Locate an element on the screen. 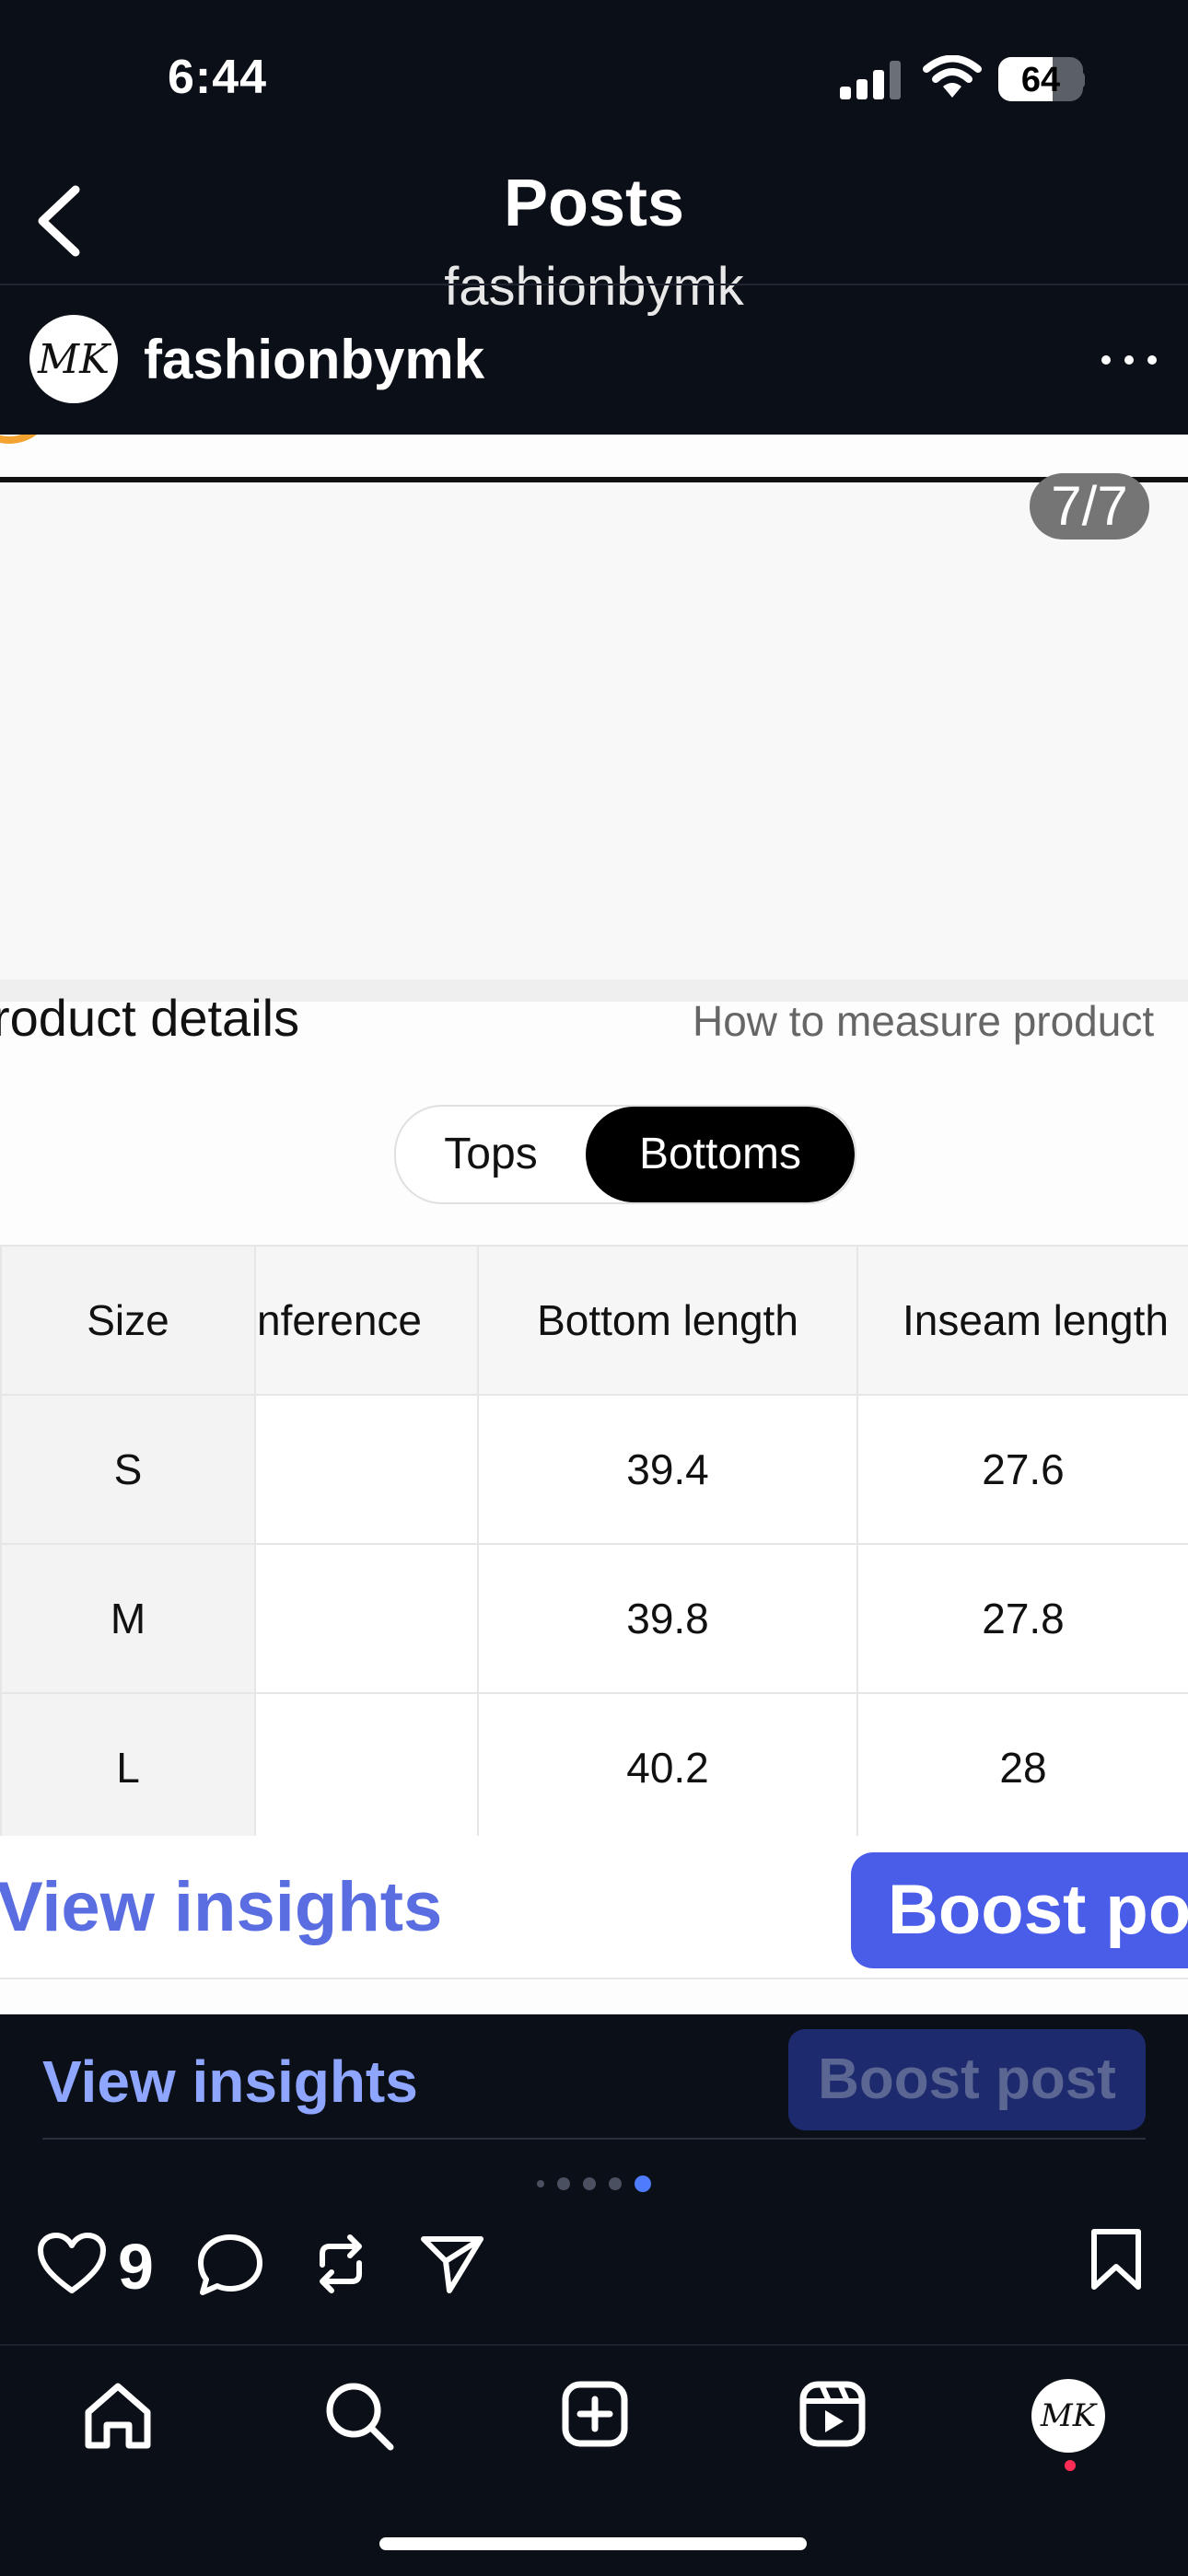 This screenshot has height=2576, width=1188. measure-product-link: How to measure product is located at coordinates (924, 1021).